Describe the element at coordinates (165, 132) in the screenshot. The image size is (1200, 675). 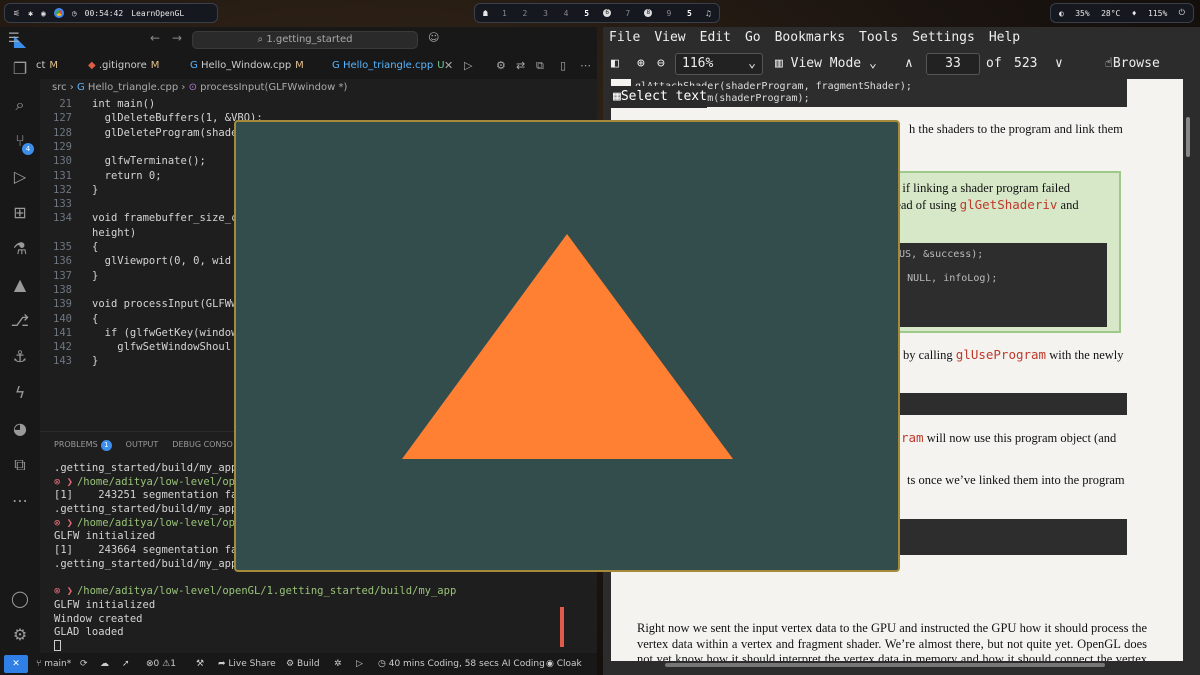
I see `code-text: glDeleteProgram(shade` at that location.